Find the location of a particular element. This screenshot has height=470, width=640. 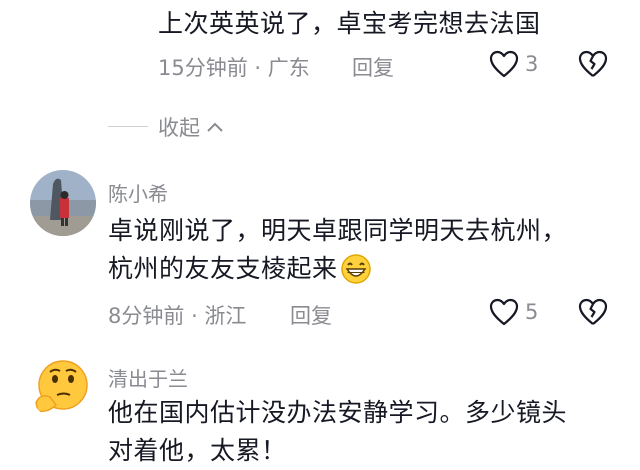

collapse-label: 收起 is located at coordinates (179, 128).